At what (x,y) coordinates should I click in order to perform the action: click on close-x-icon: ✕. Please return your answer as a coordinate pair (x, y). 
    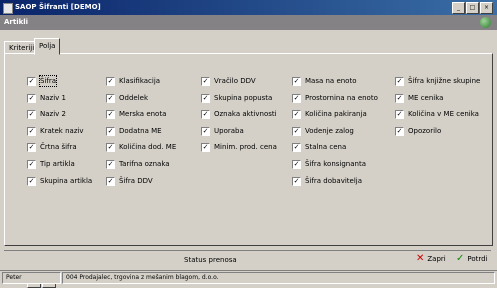
    Looking at the image, I should click on (420, 258).